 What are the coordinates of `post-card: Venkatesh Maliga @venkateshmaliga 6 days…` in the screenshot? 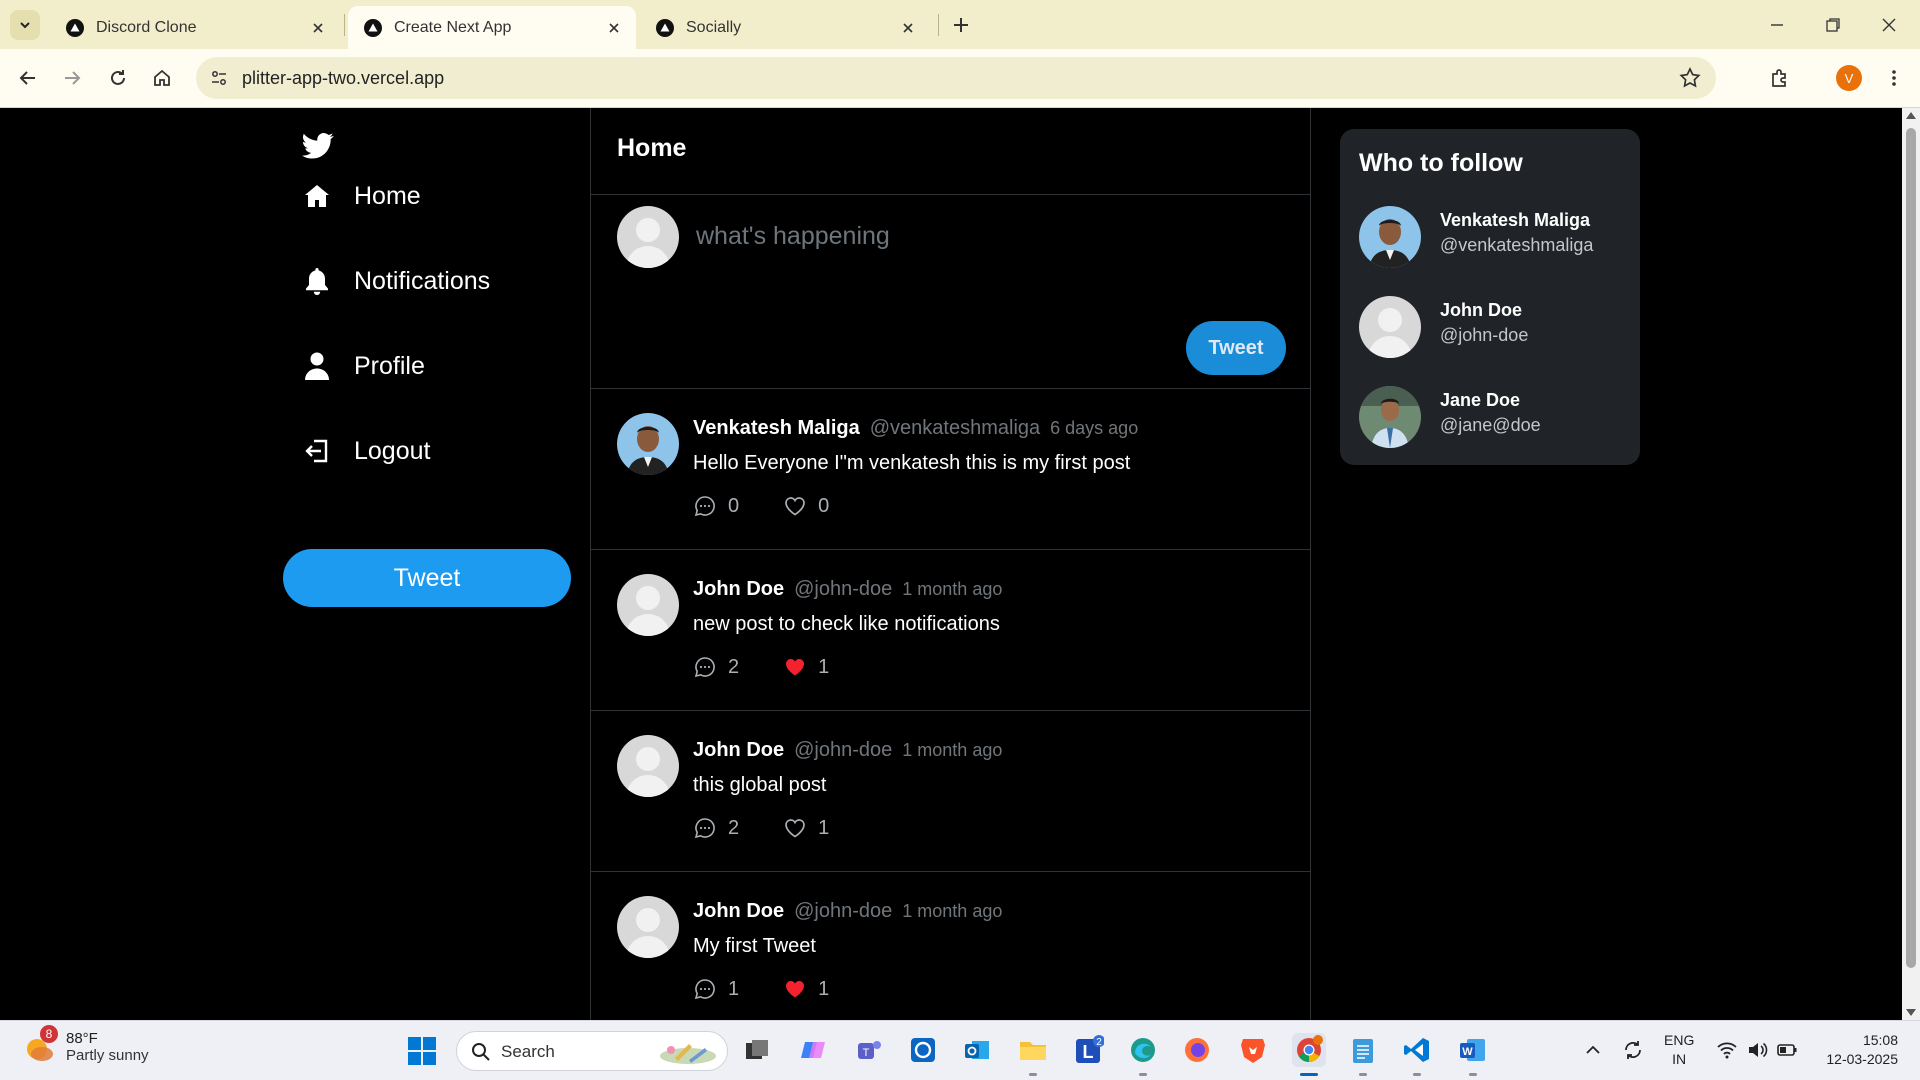 It's located at (950, 469).